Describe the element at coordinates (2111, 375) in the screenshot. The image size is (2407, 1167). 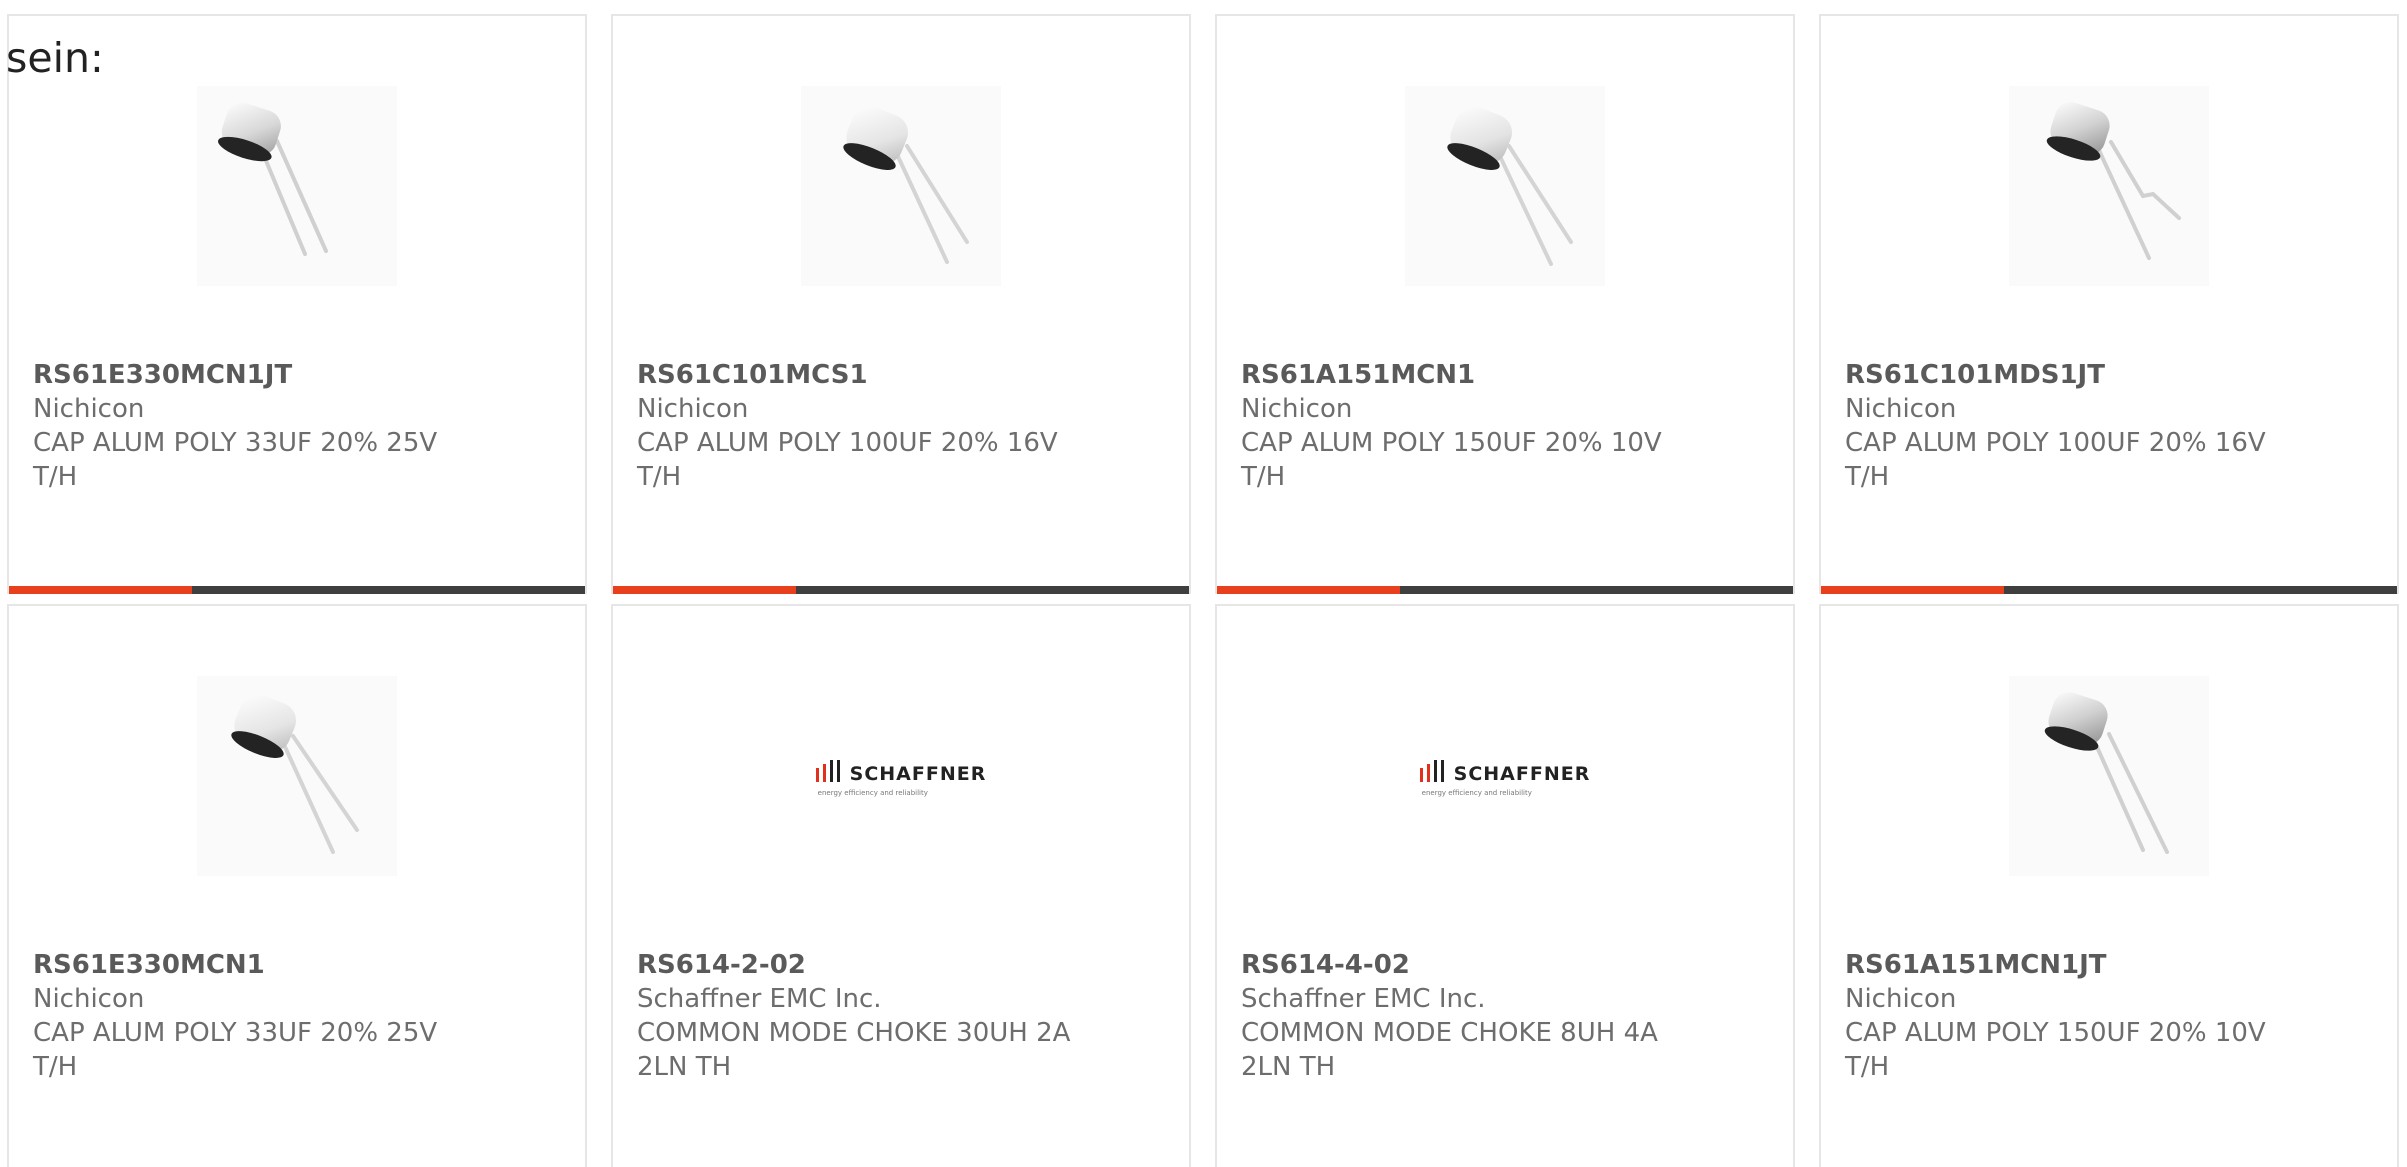
I see `part-number: RS61C101MDS1JT` at that location.